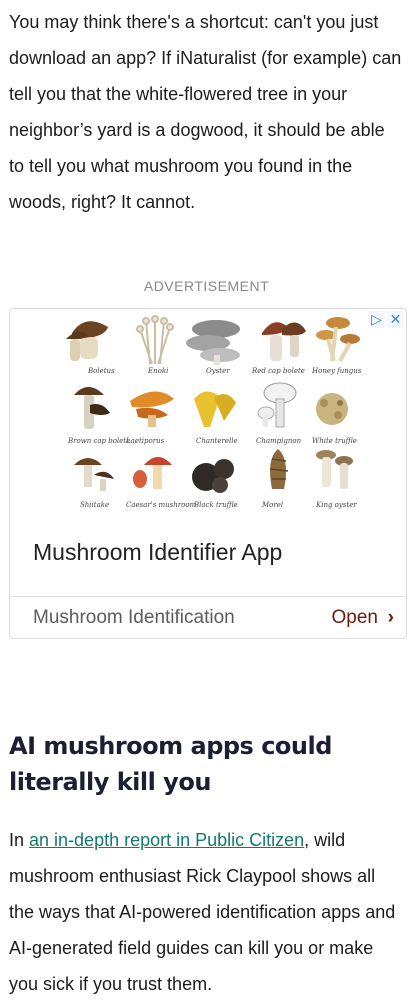  Describe the element at coordinates (134, 617) in the screenshot. I see `ad-subtitle: Mushroom Identification` at that location.